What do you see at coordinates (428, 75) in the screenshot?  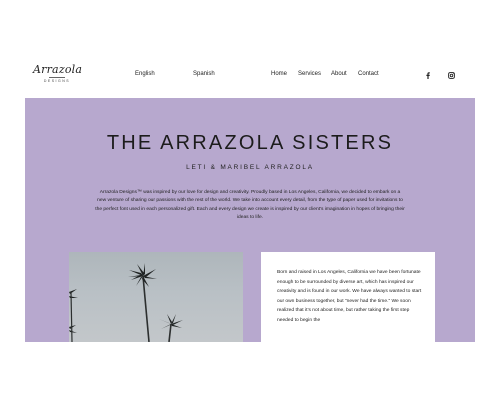 I see `facebook-icon` at bounding box center [428, 75].